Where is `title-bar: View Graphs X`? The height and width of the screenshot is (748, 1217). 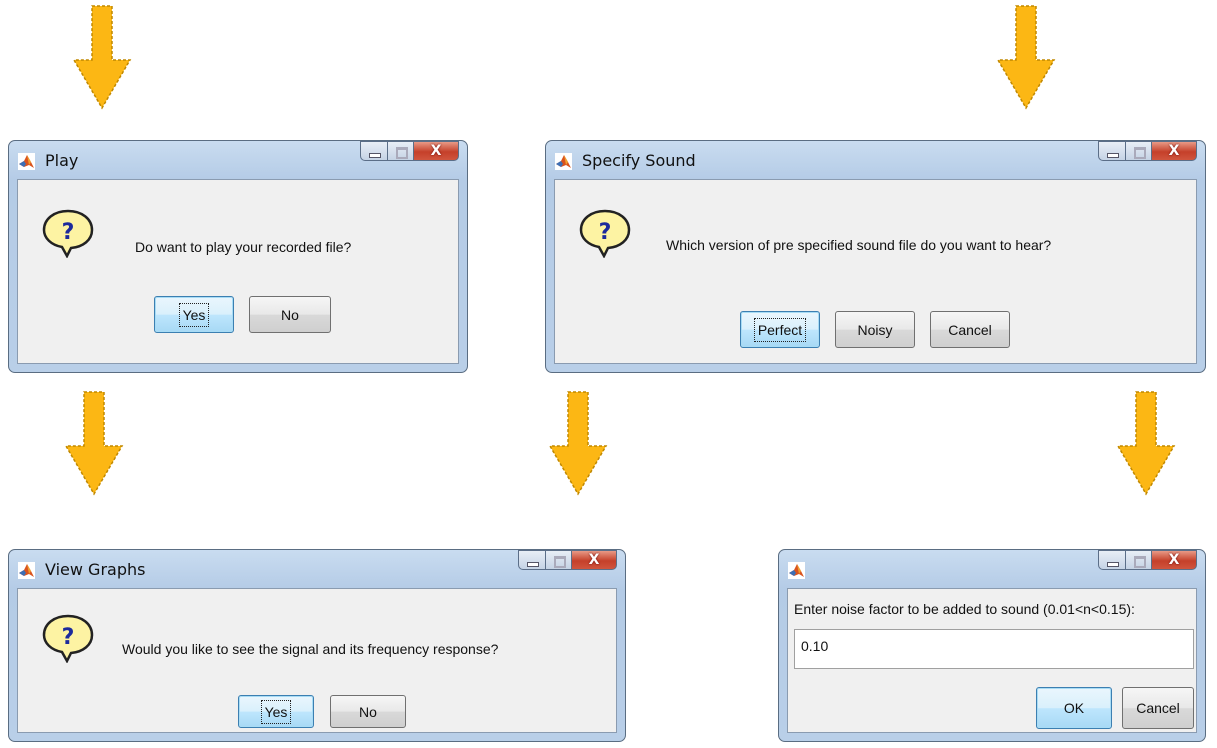 title-bar: View Graphs X is located at coordinates (317, 569).